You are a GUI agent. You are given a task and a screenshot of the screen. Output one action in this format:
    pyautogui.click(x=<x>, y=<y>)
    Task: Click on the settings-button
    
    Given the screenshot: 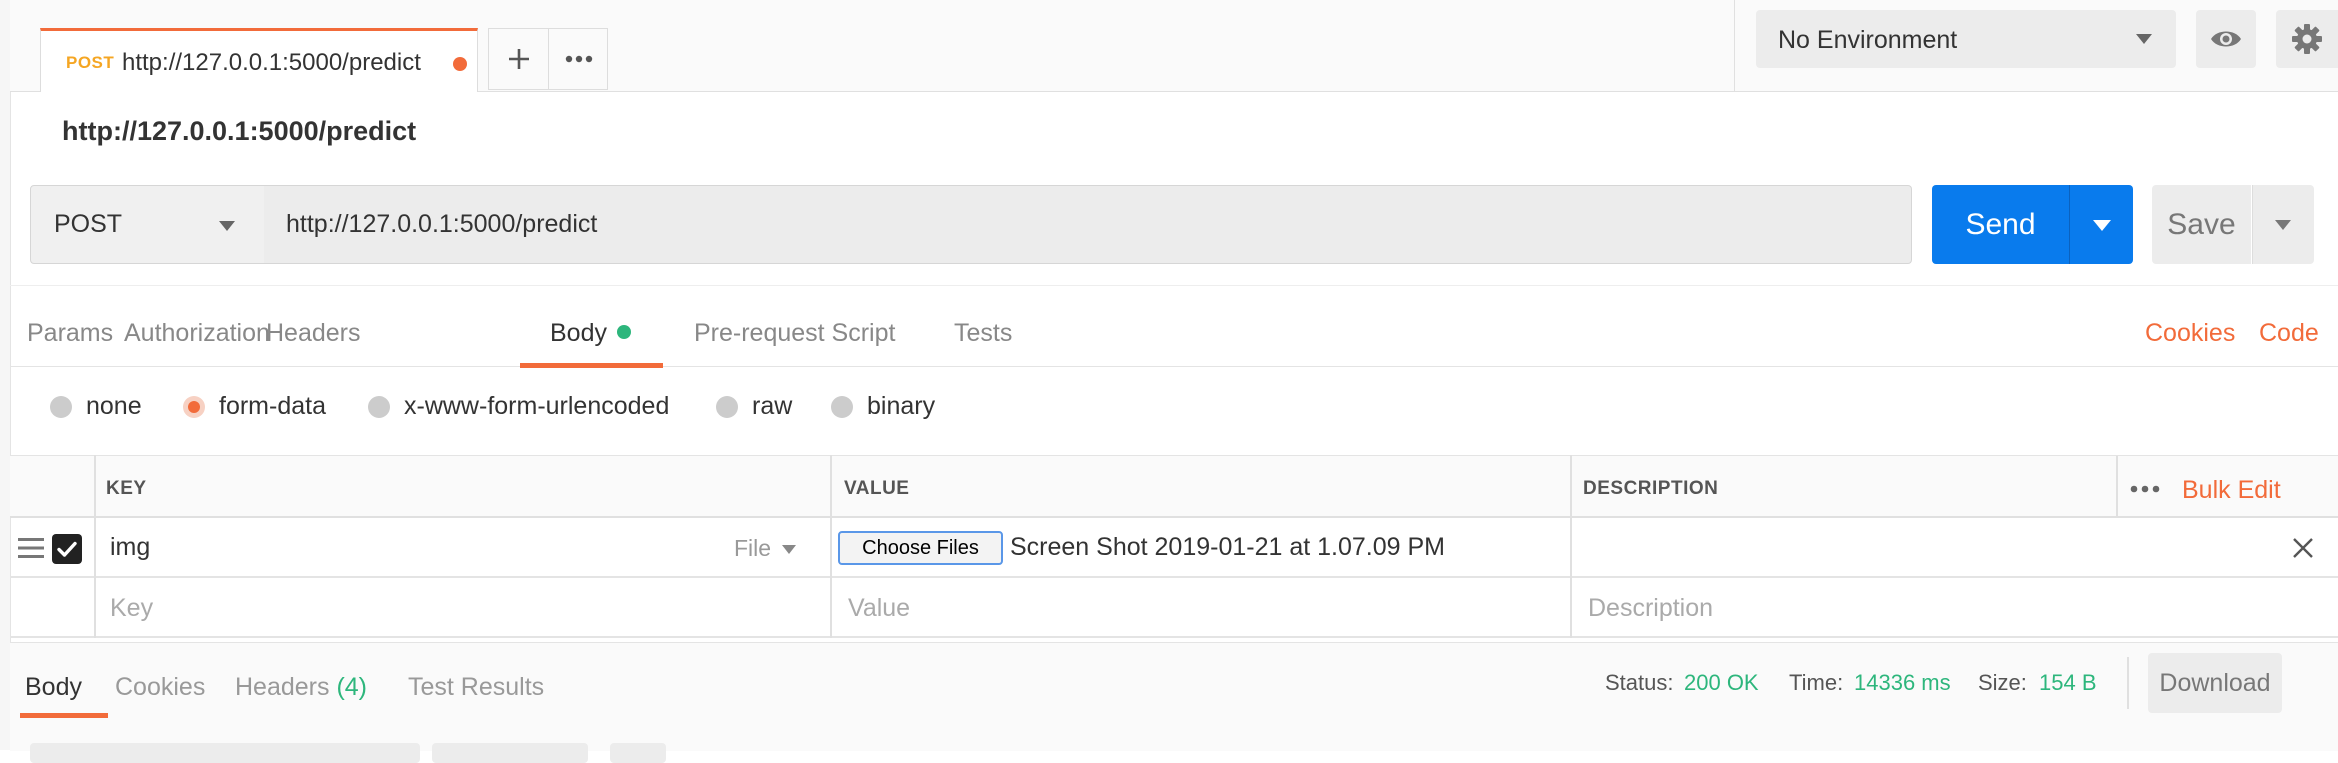 What is the action you would take?
    pyautogui.click(x=2307, y=39)
    